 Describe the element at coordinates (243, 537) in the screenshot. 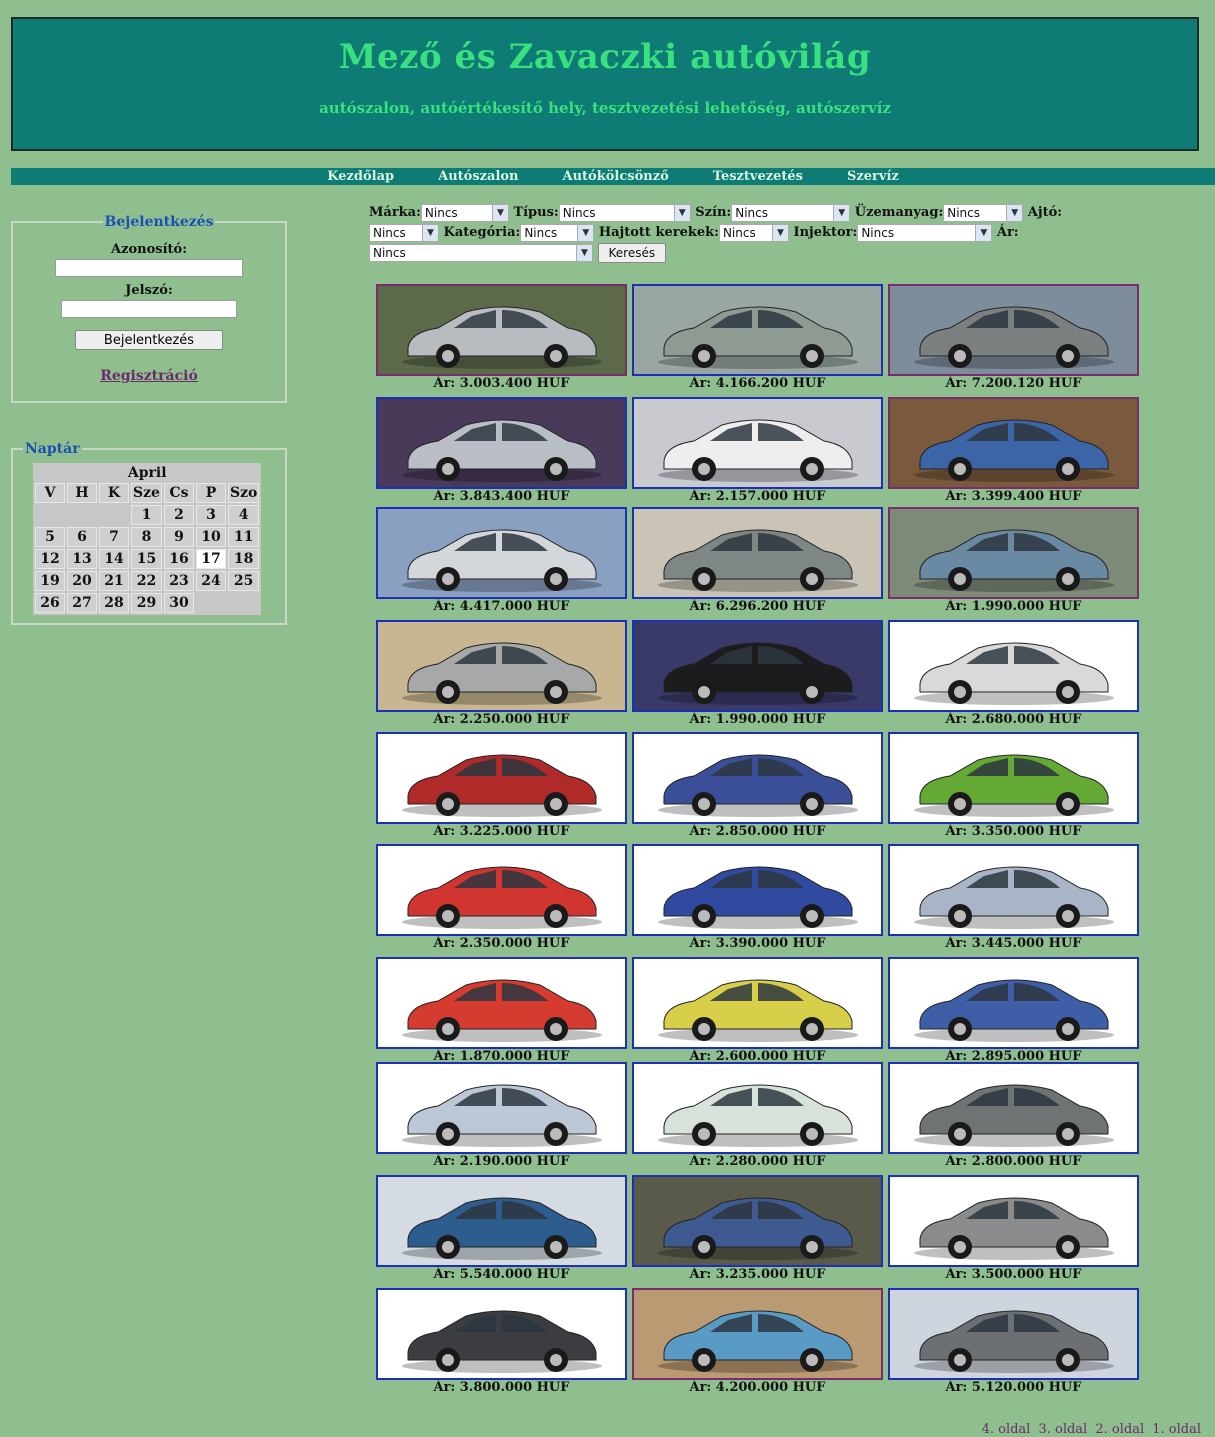

I see `calendar-day: 11` at that location.